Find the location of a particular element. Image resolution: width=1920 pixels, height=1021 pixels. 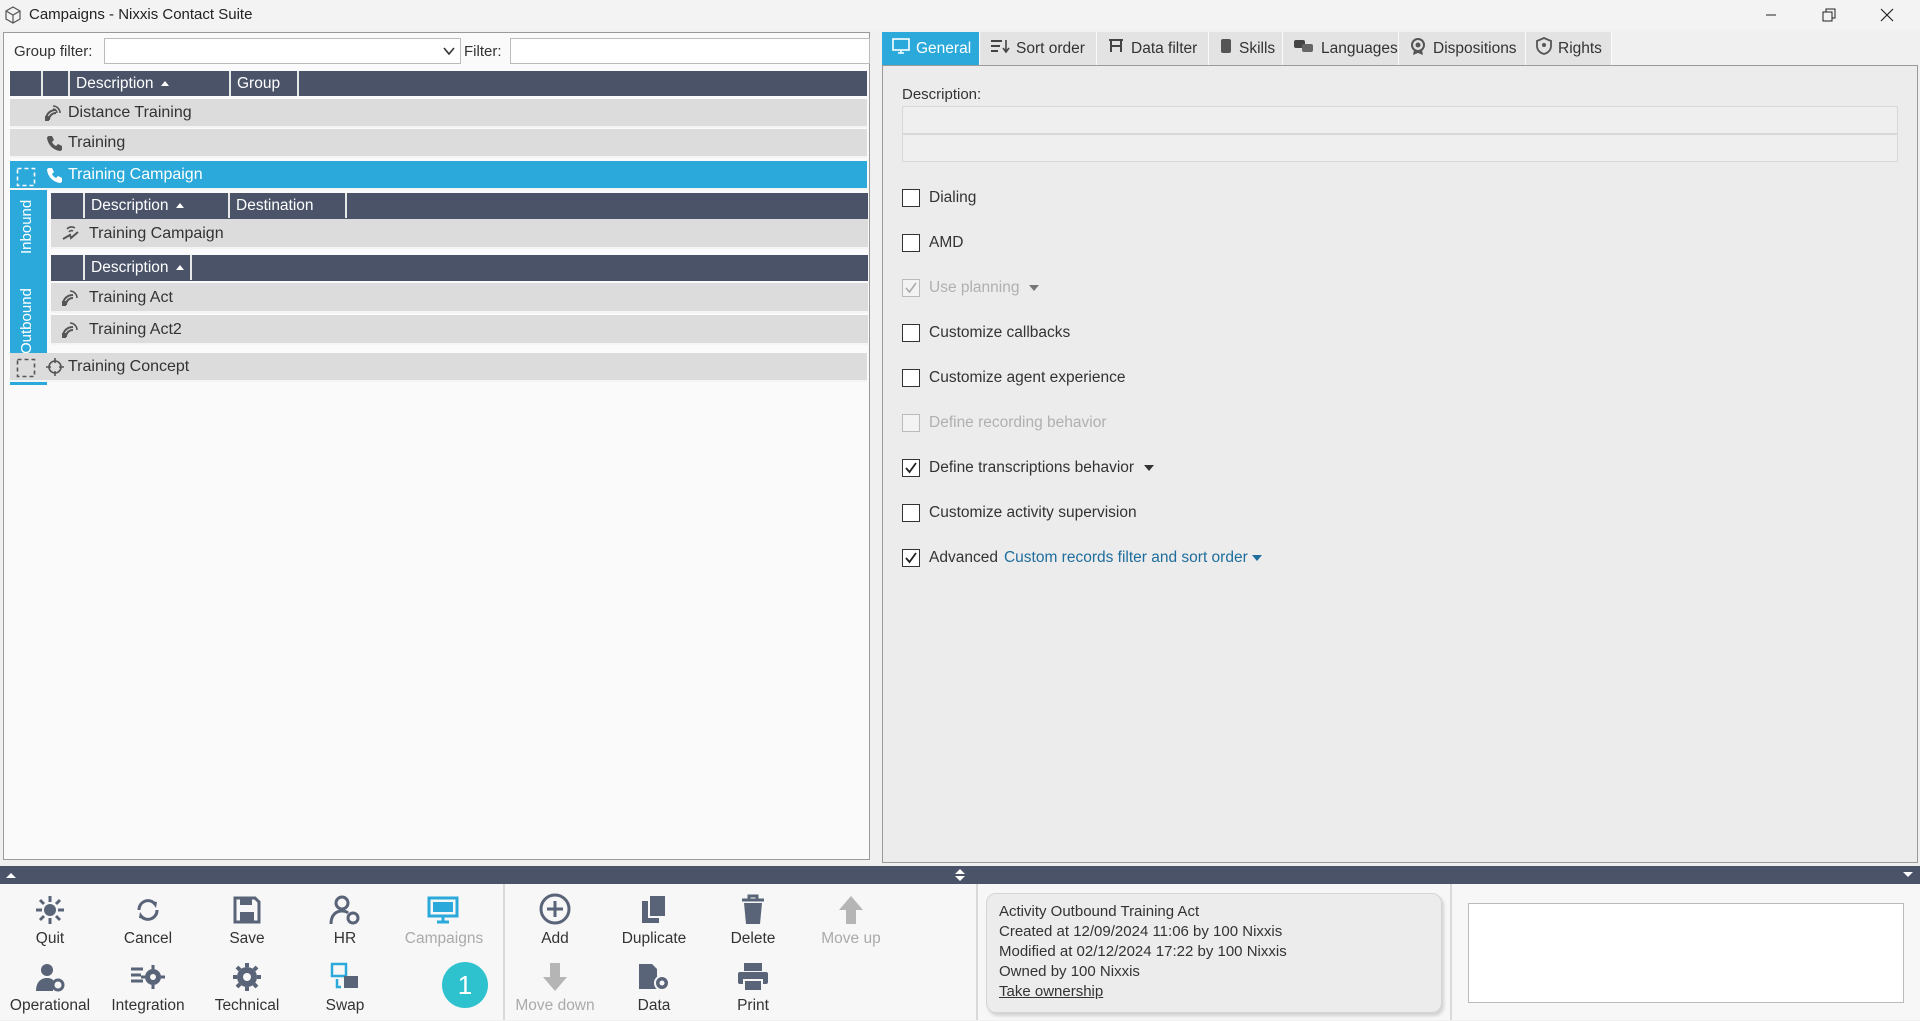

define-transcriptions-behavior-checkbox is located at coordinates (911, 468).